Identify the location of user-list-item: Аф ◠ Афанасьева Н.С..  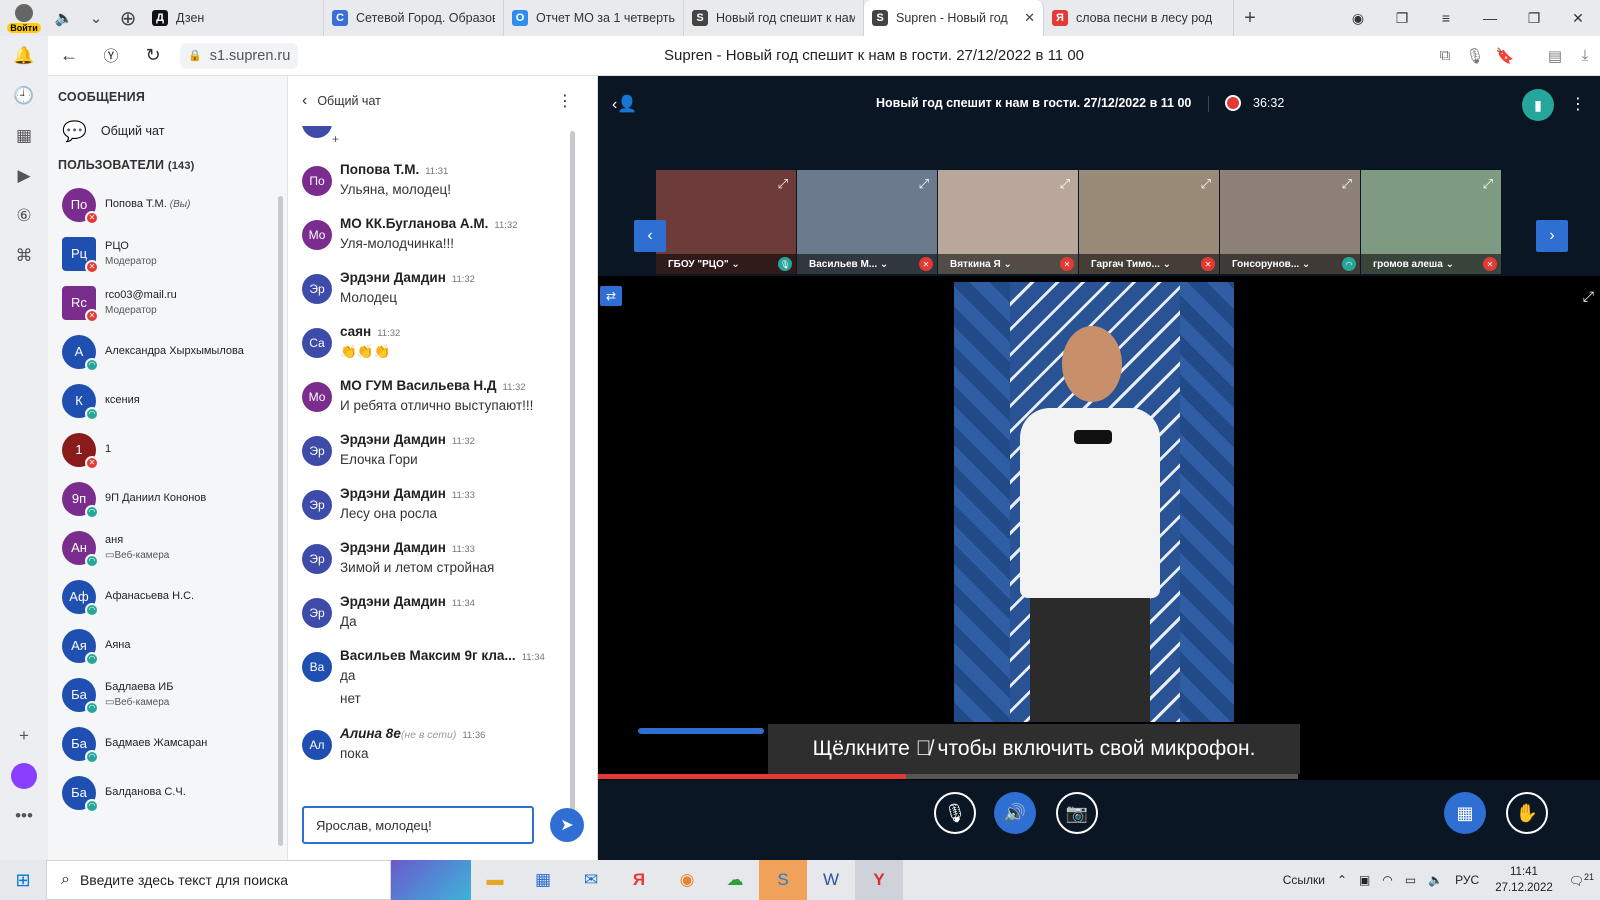
(167, 596).